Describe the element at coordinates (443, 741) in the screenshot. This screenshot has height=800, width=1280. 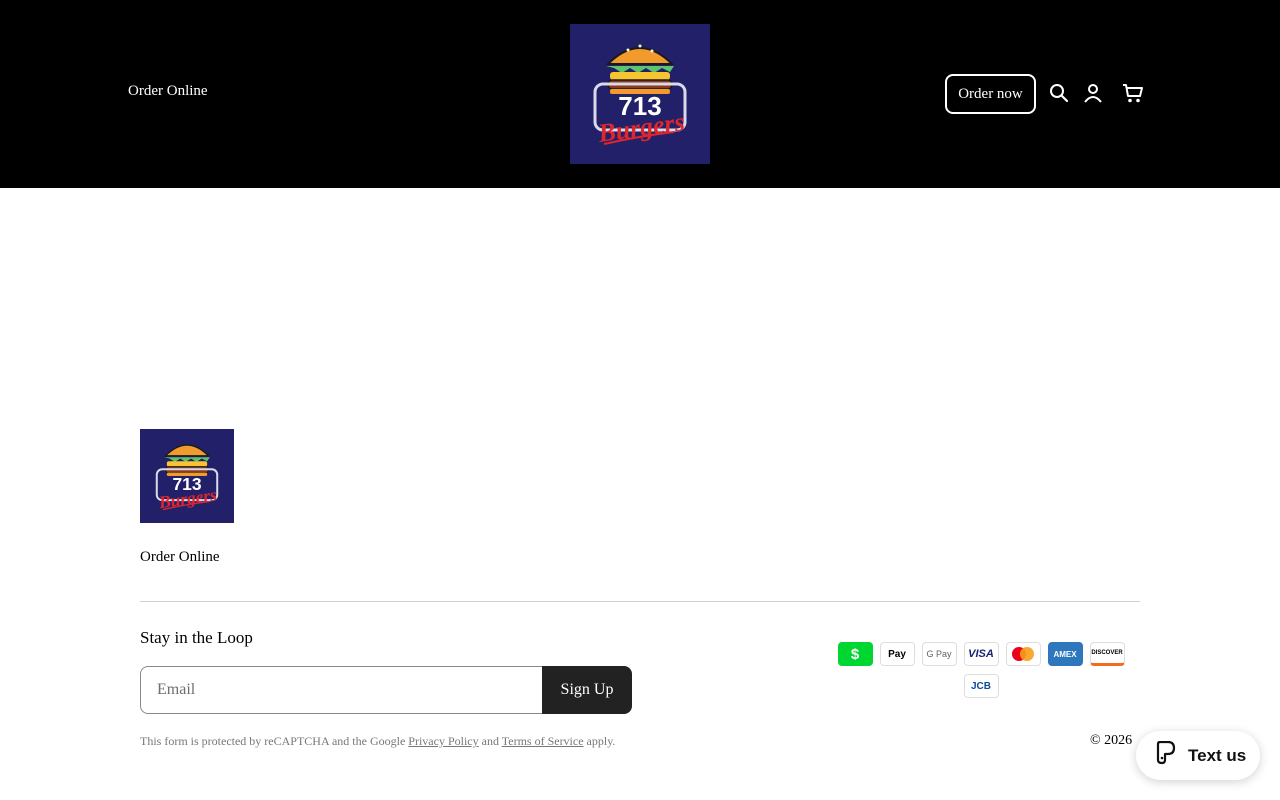
I see `privacy-policy-link: Privacy Policy` at that location.